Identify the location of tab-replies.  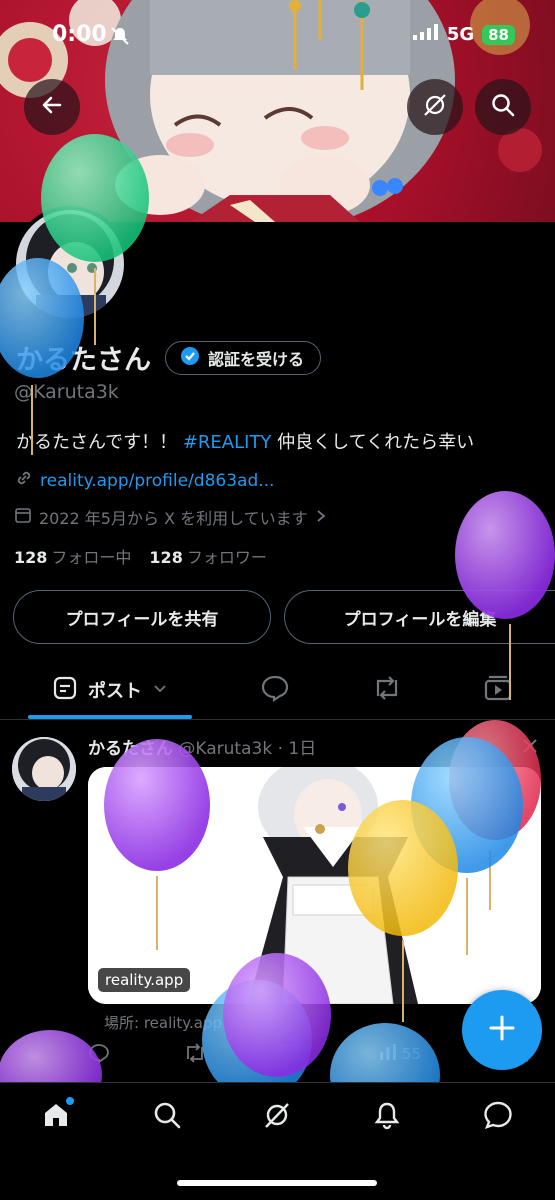
(275, 690).